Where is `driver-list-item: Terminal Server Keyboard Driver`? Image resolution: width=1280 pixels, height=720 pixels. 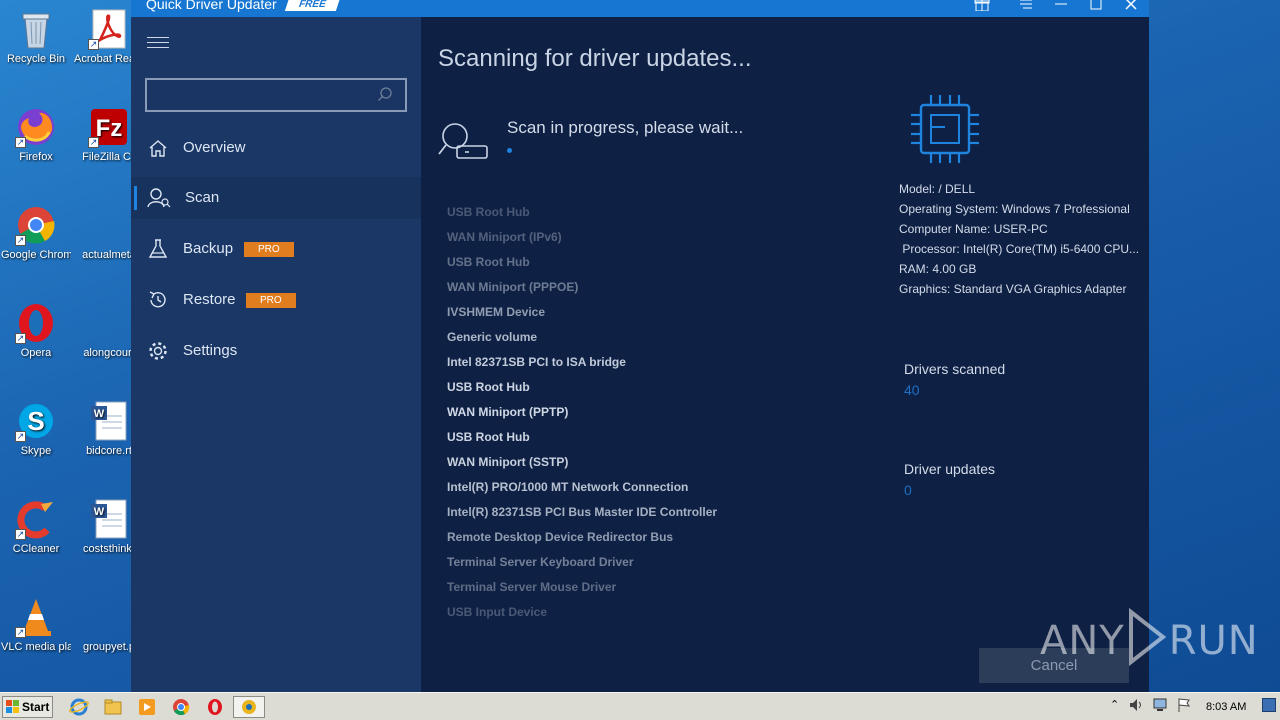 driver-list-item: Terminal Server Keyboard Driver is located at coordinates (540, 562).